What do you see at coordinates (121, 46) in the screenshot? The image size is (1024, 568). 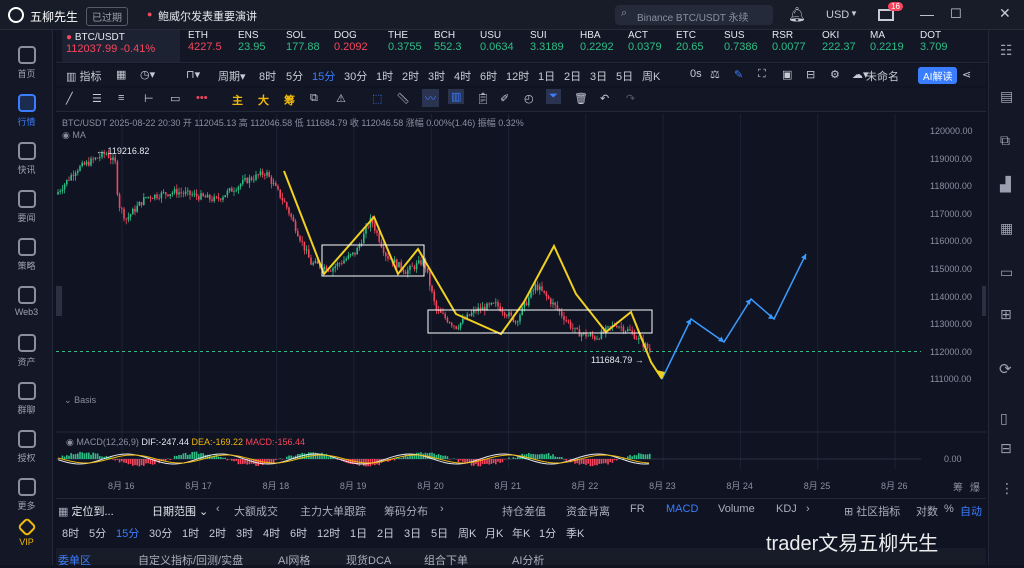 I see `ticker-btc: ● BTC/USDT 112037.99 -0.41%` at bounding box center [121, 46].